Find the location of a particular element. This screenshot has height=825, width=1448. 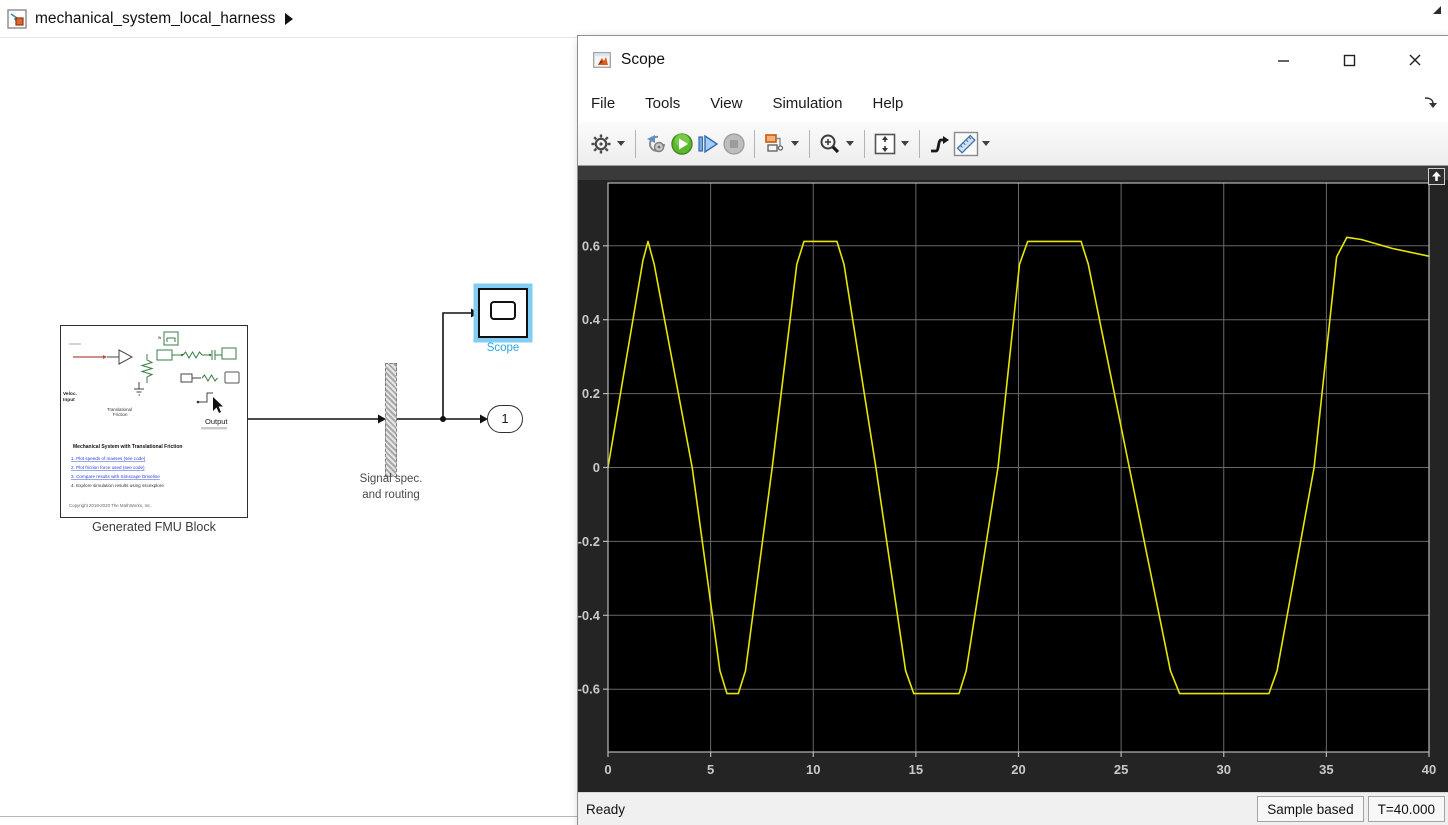

dock-arrow-icon is located at coordinates (1430, 103).